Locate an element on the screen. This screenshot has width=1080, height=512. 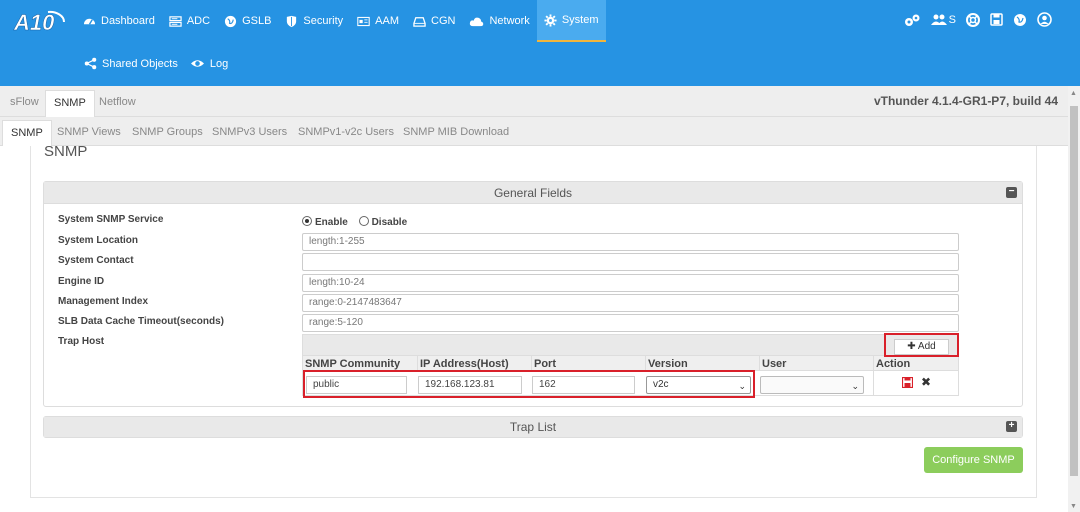
nav-adc: ADC is located at coordinates (189, 21).